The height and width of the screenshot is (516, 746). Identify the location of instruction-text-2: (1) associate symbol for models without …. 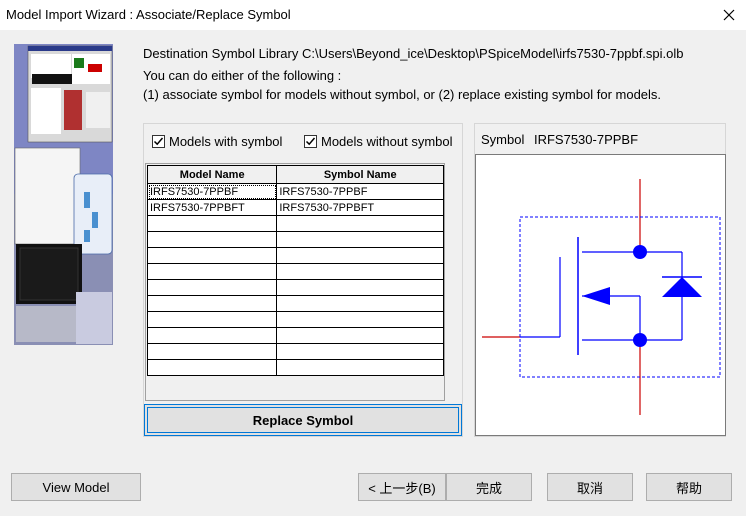
(402, 94).